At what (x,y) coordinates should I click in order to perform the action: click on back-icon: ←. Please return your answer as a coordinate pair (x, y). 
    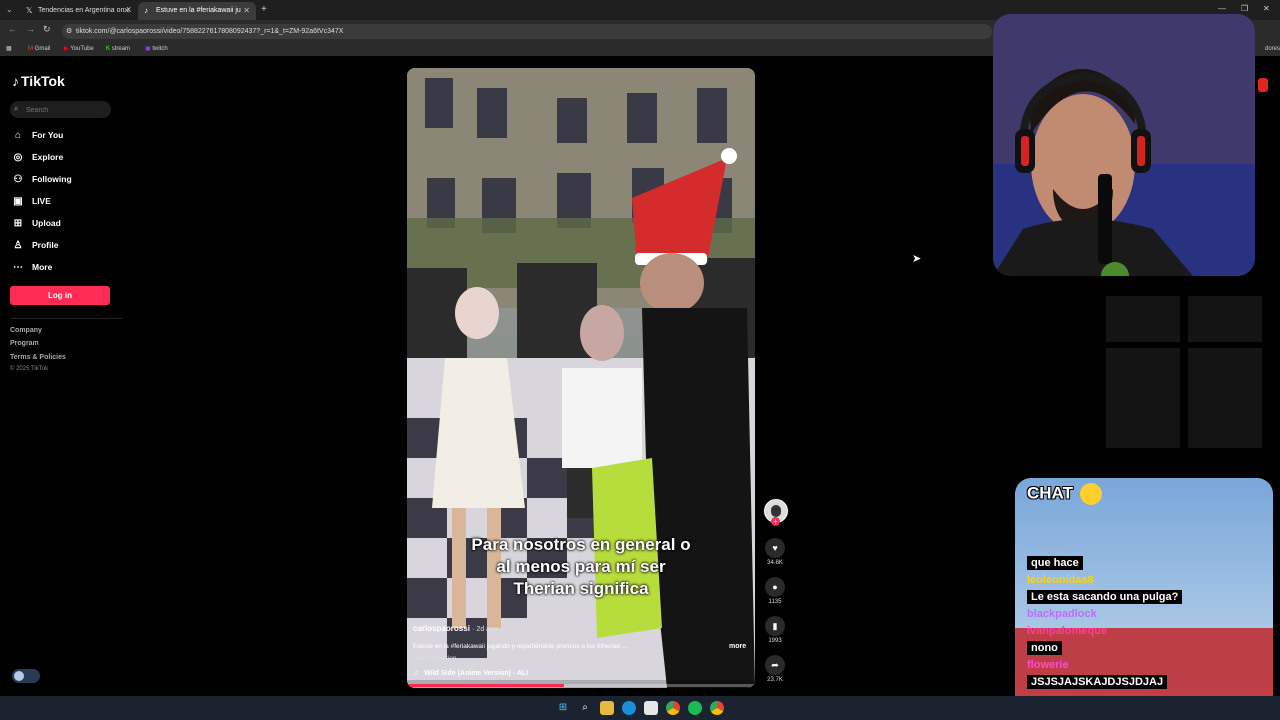
    Looking at the image, I should click on (12, 29).